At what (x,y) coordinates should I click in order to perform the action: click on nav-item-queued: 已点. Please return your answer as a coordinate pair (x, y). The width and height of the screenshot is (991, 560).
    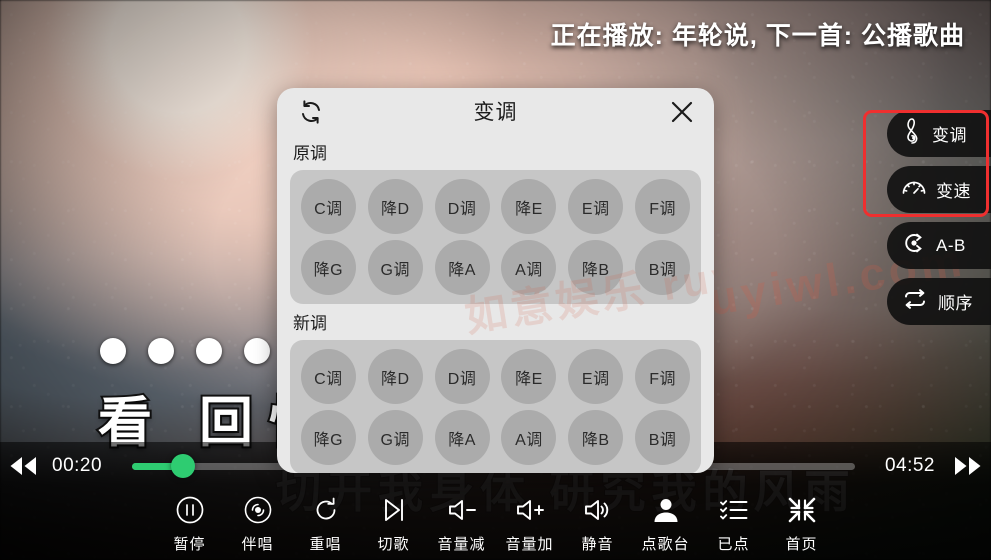
    Looking at the image, I should click on (734, 524).